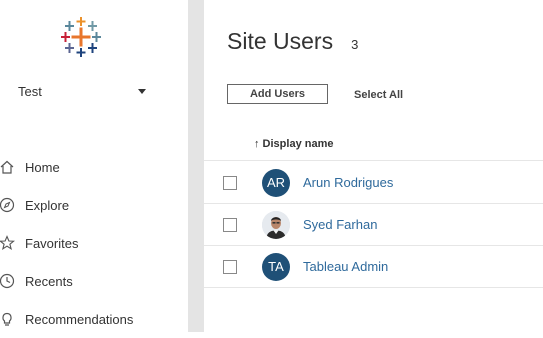 Image resolution: width=543 pixels, height=338 pixels. I want to click on user-name-link: Syed Farhan, so click(340, 224).